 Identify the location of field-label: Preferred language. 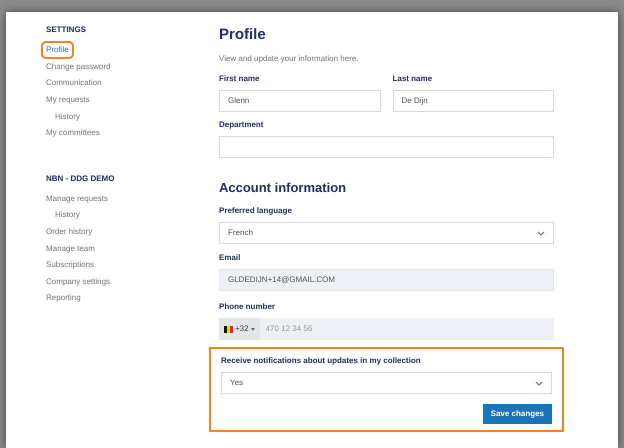
(256, 211).